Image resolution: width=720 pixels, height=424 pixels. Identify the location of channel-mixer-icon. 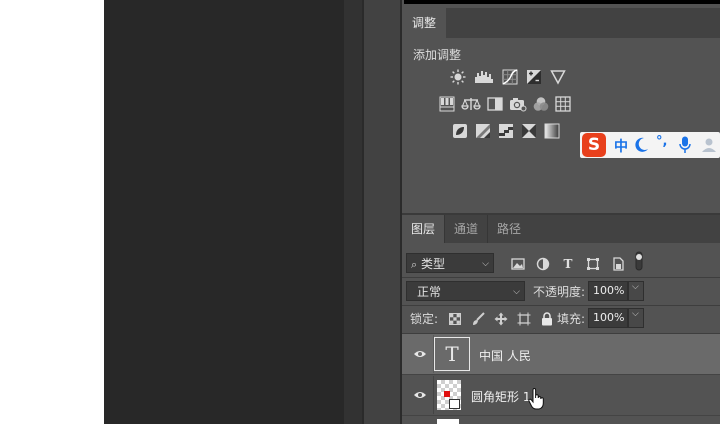
(541, 104).